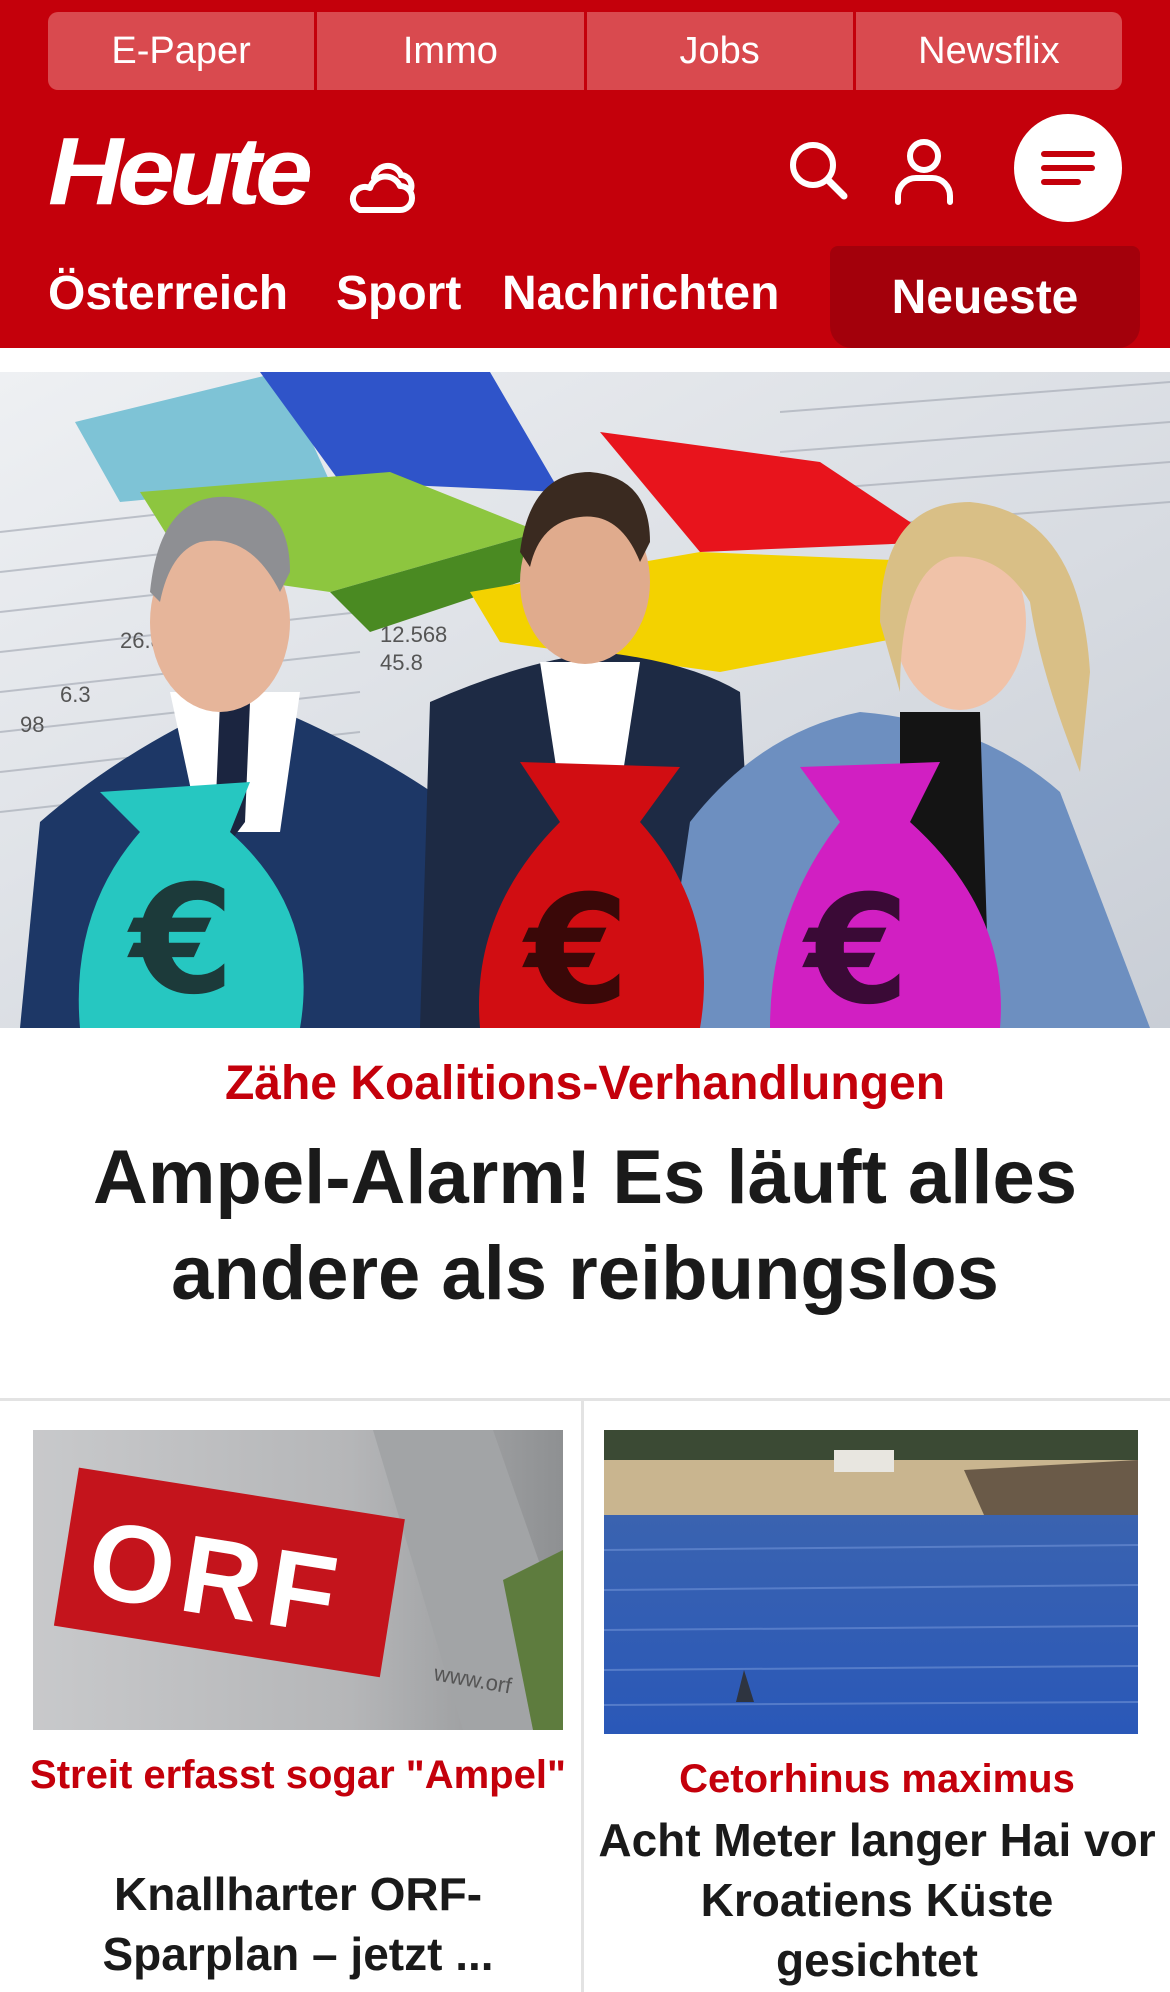 This screenshot has height=1992, width=1170. I want to click on user-icon, so click(924, 171).